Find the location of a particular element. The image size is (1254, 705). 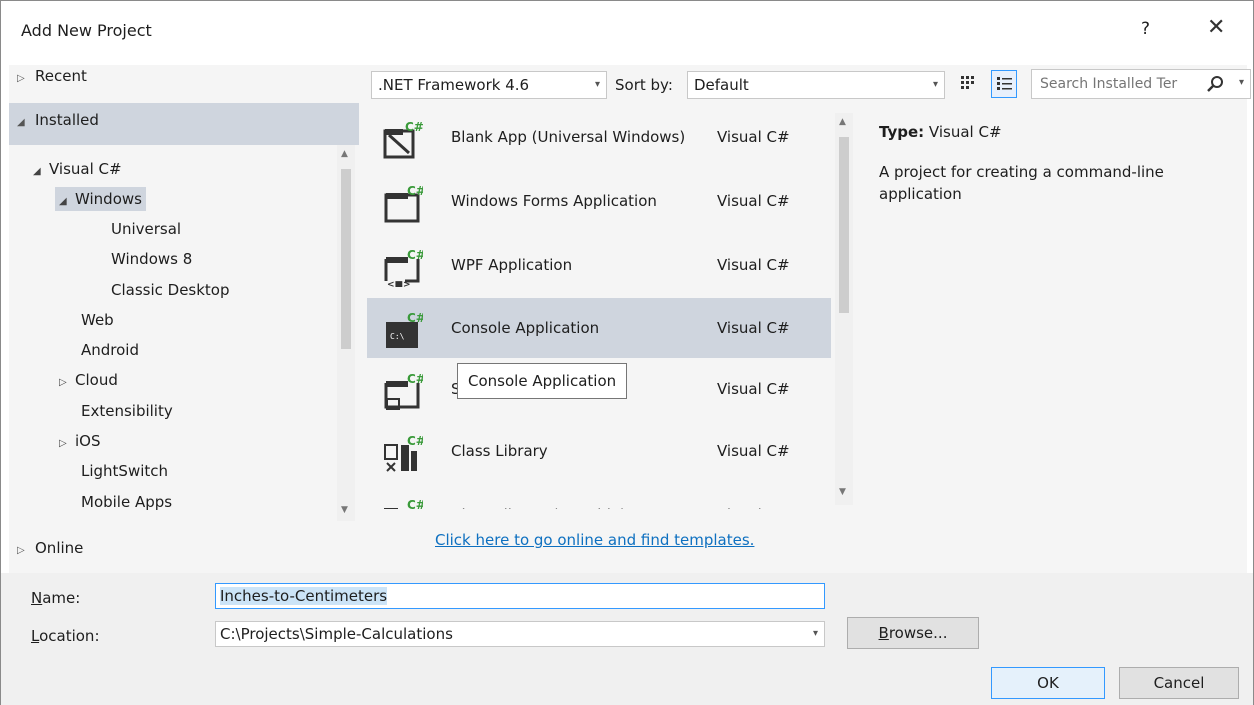

tree-item-label: iOS is located at coordinates (88, 441).